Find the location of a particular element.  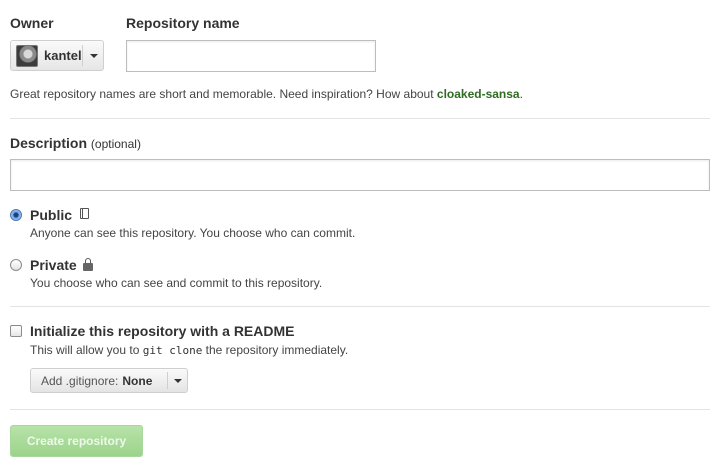

repository-name-label: Repository name is located at coordinates (183, 23).